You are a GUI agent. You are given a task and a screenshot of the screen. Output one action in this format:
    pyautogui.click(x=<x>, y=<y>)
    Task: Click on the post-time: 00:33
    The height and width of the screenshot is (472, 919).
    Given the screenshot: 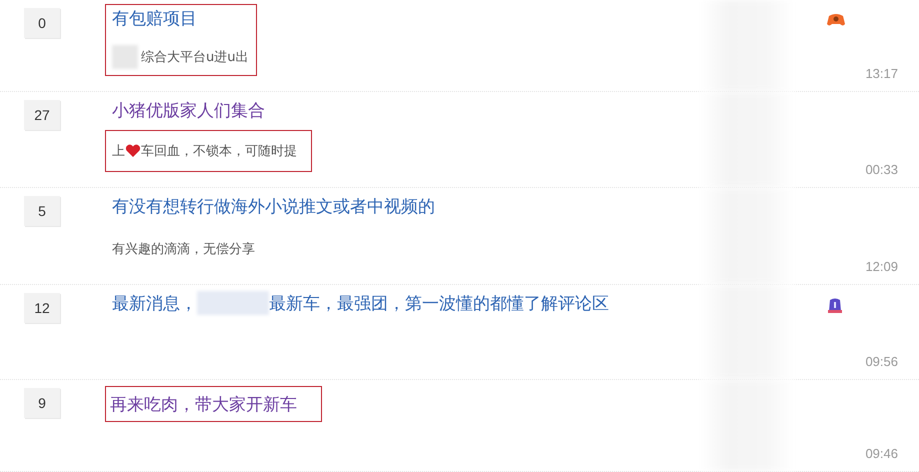 What is the action you would take?
    pyautogui.click(x=881, y=169)
    